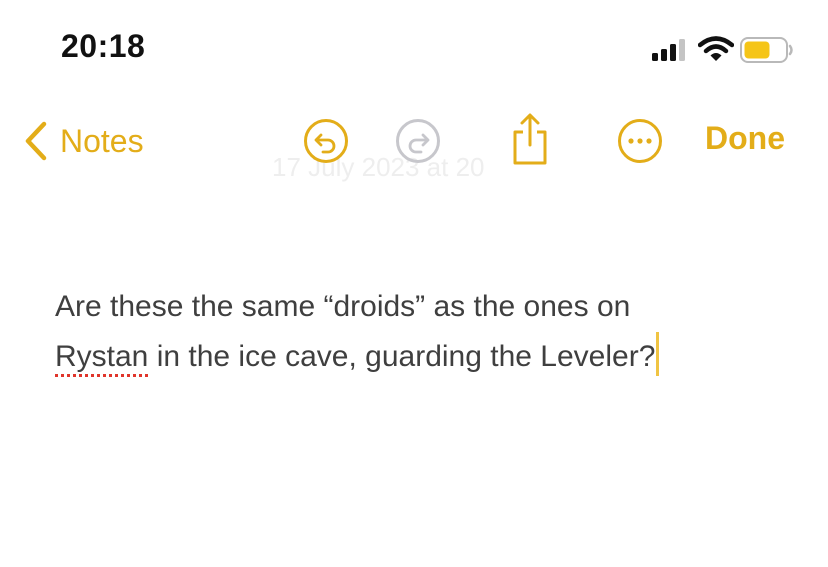 This screenshot has width=828, height=567. I want to click on wifi-icon, so click(716, 48).